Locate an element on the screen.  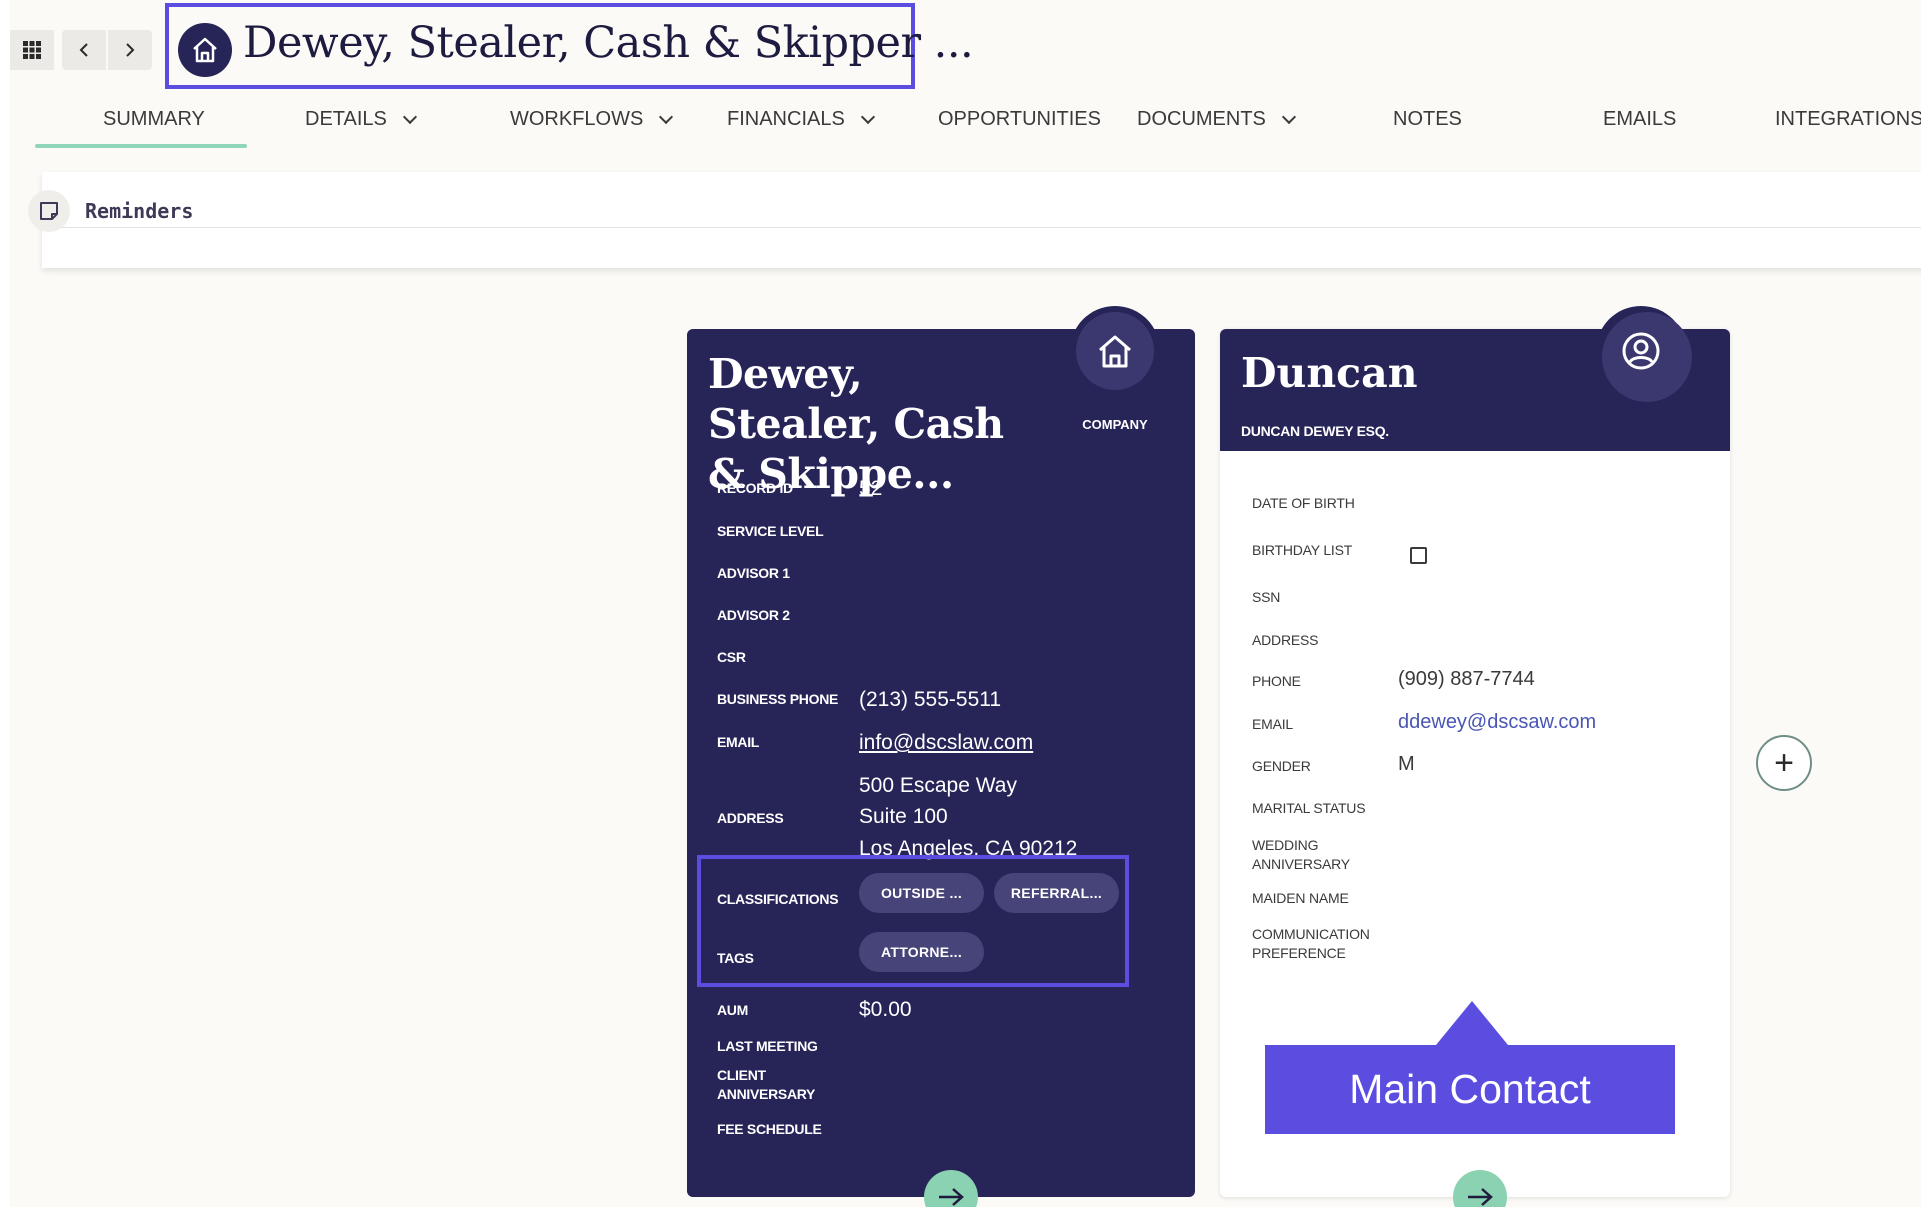
phone-value: (909) 887-7744 is located at coordinates (1466, 679).